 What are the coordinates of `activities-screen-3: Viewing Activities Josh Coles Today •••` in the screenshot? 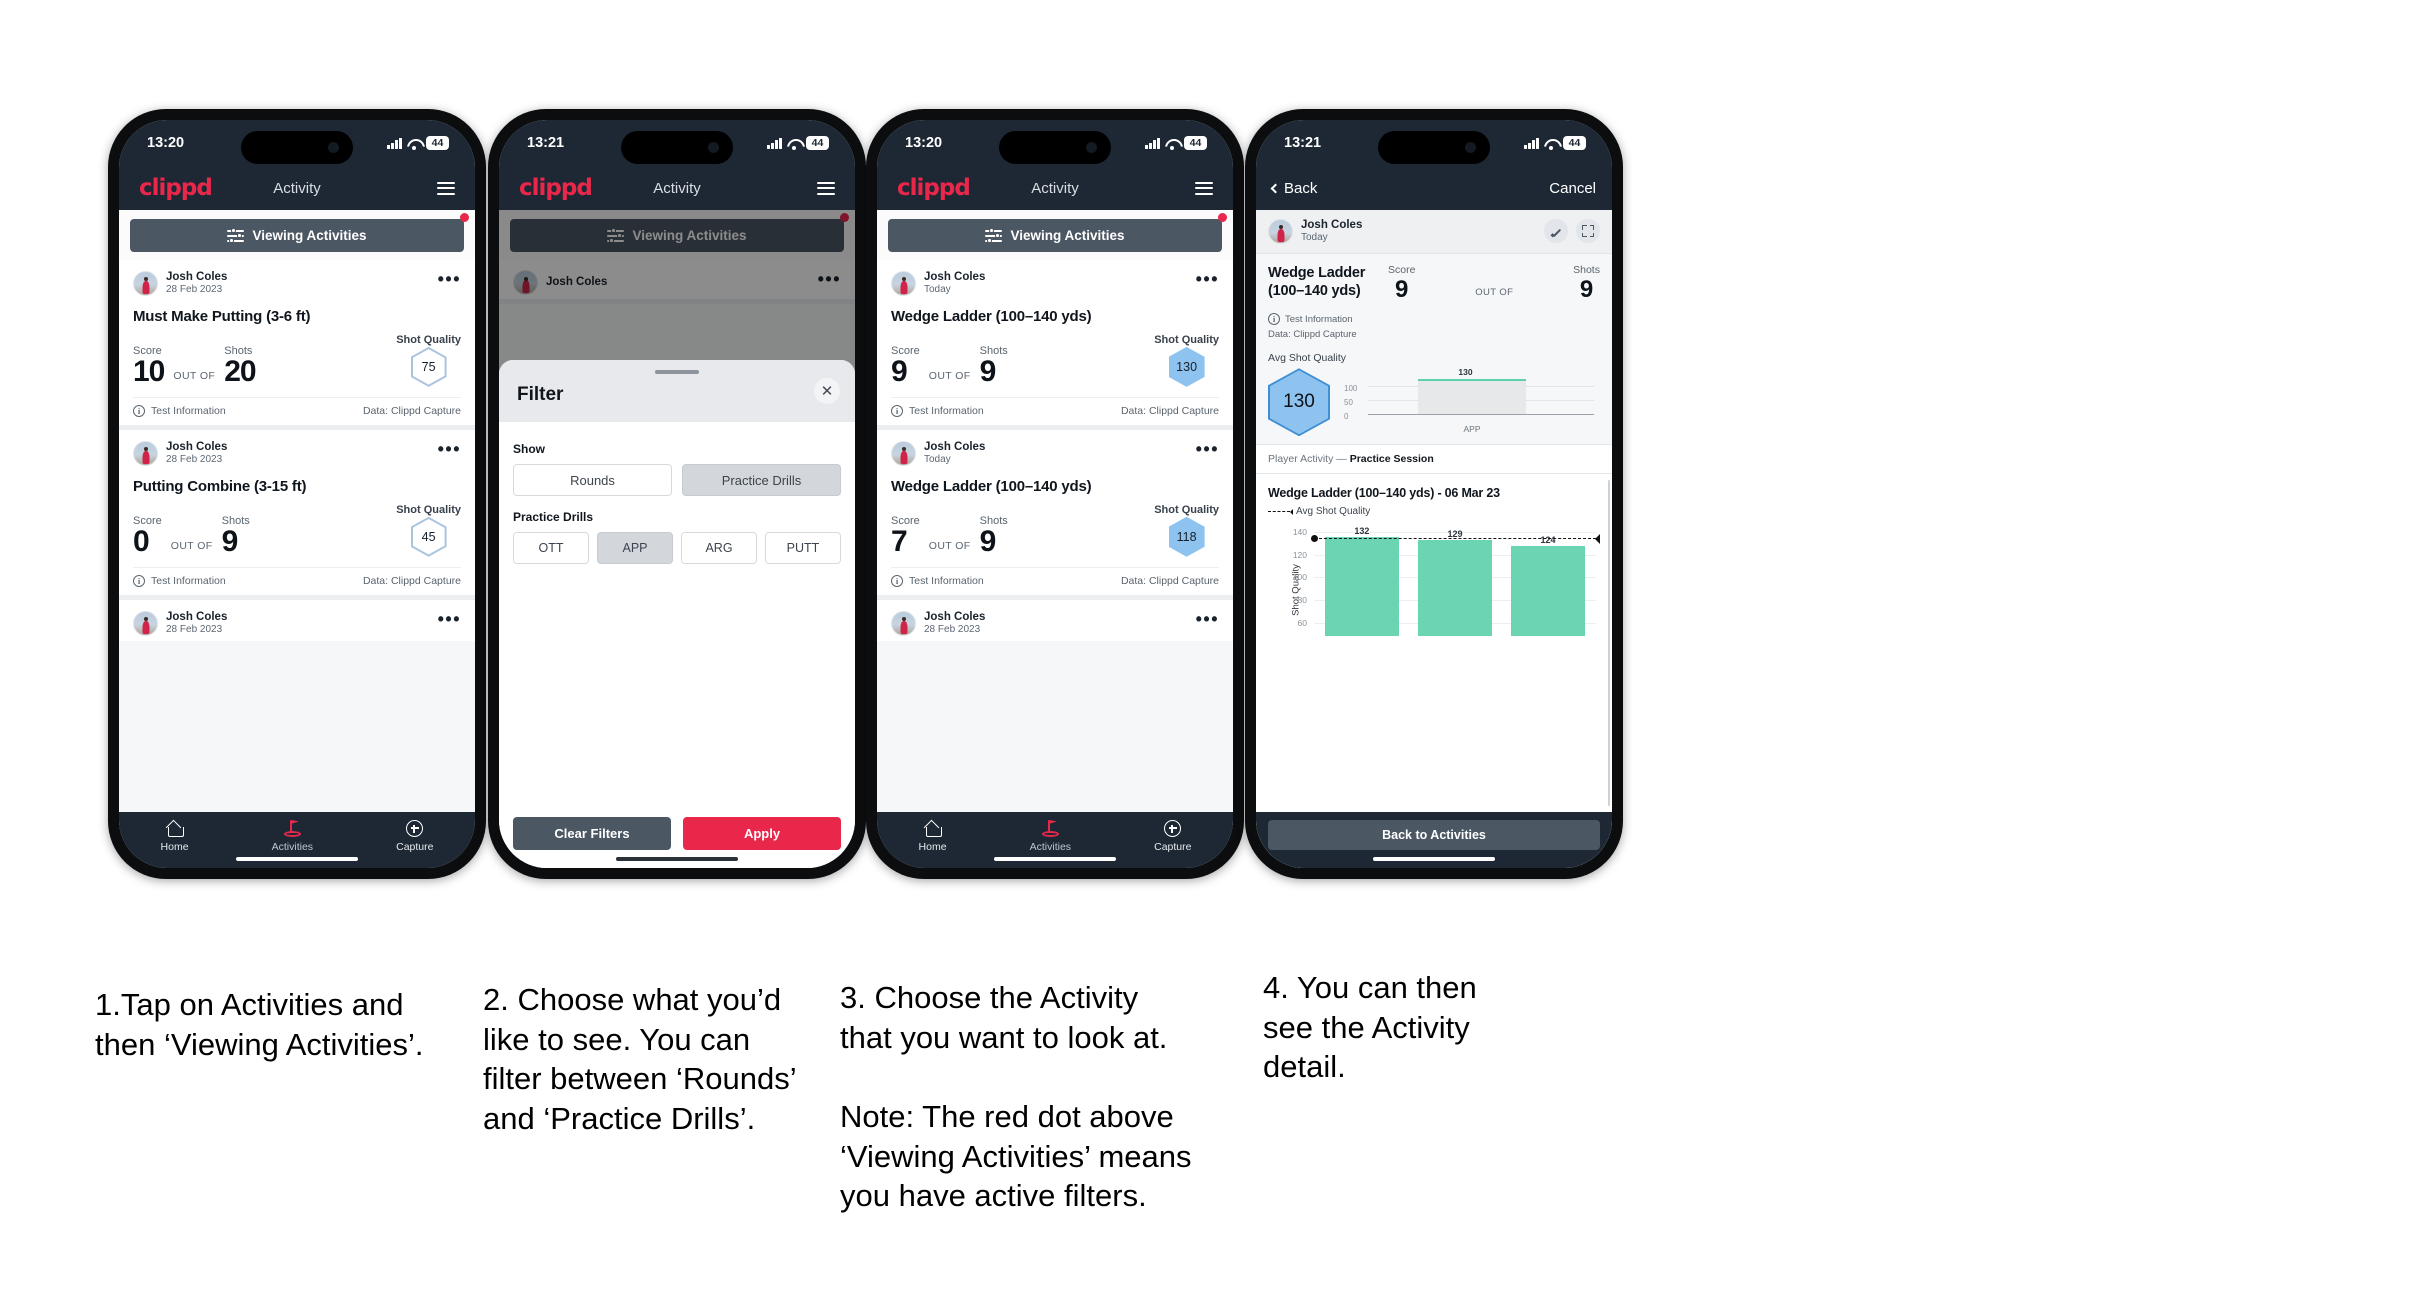 It's located at (1055, 511).